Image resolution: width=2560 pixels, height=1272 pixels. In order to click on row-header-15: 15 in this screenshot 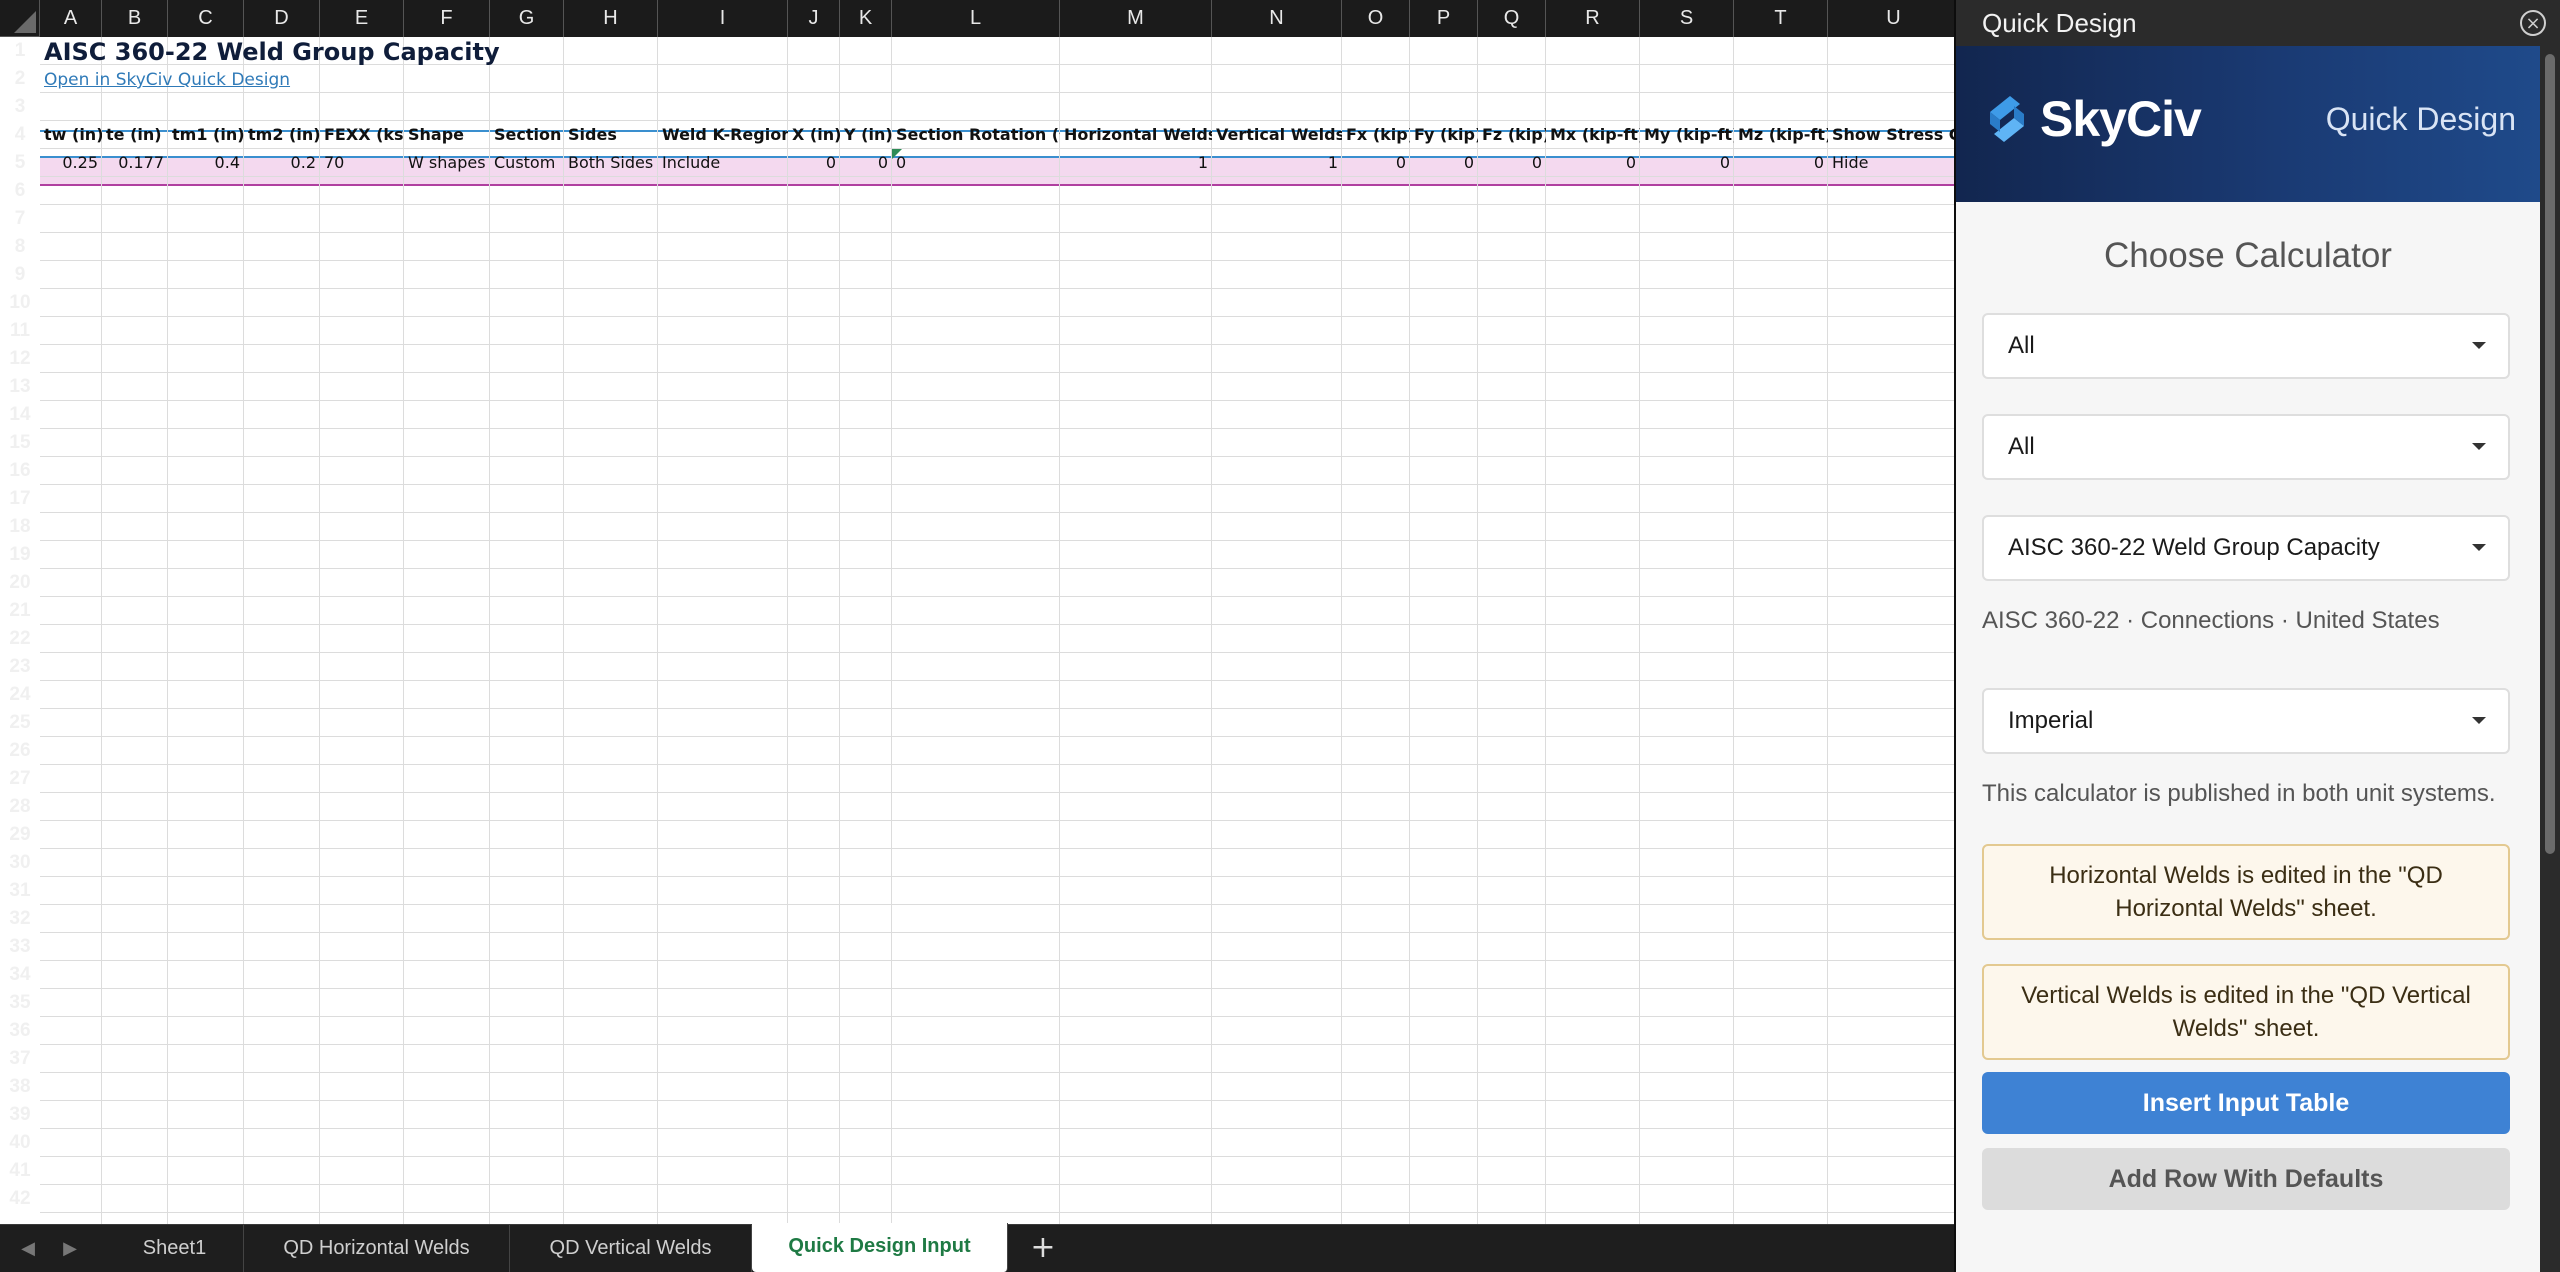, I will do `click(20, 443)`.